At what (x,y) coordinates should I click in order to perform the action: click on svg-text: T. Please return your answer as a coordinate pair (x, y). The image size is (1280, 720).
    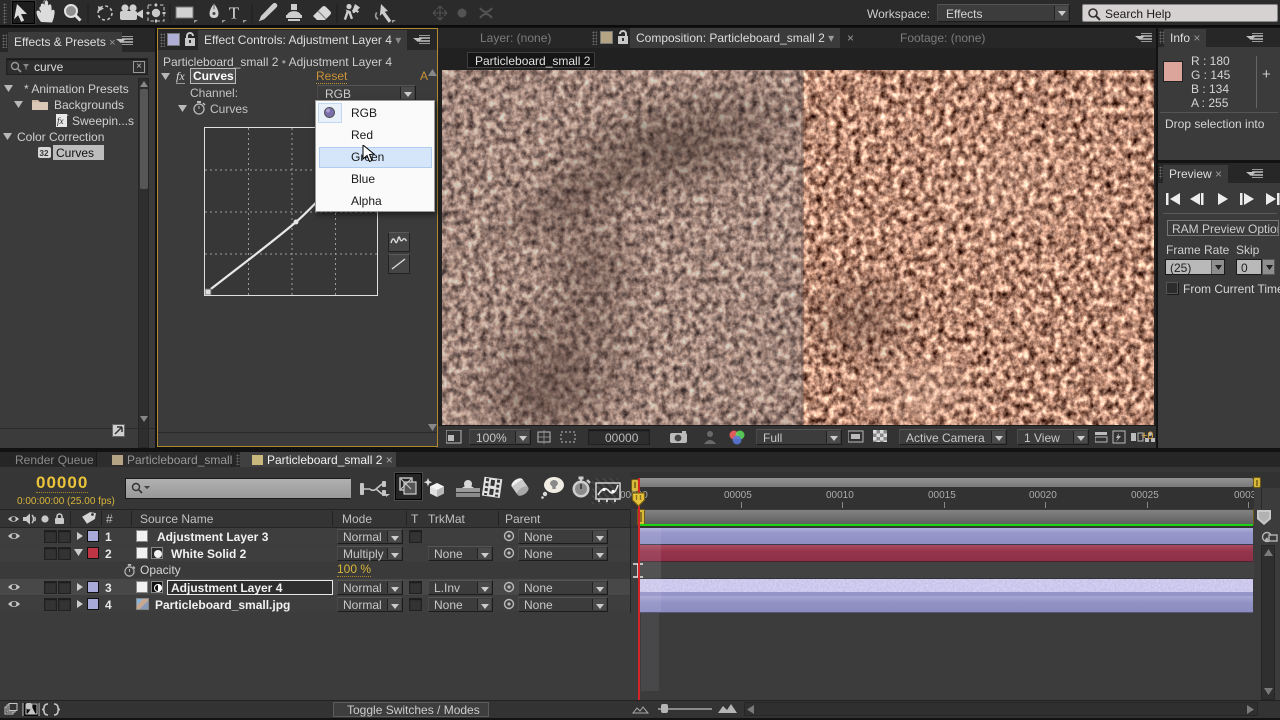
    Looking at the image, I should click on (234, 13).